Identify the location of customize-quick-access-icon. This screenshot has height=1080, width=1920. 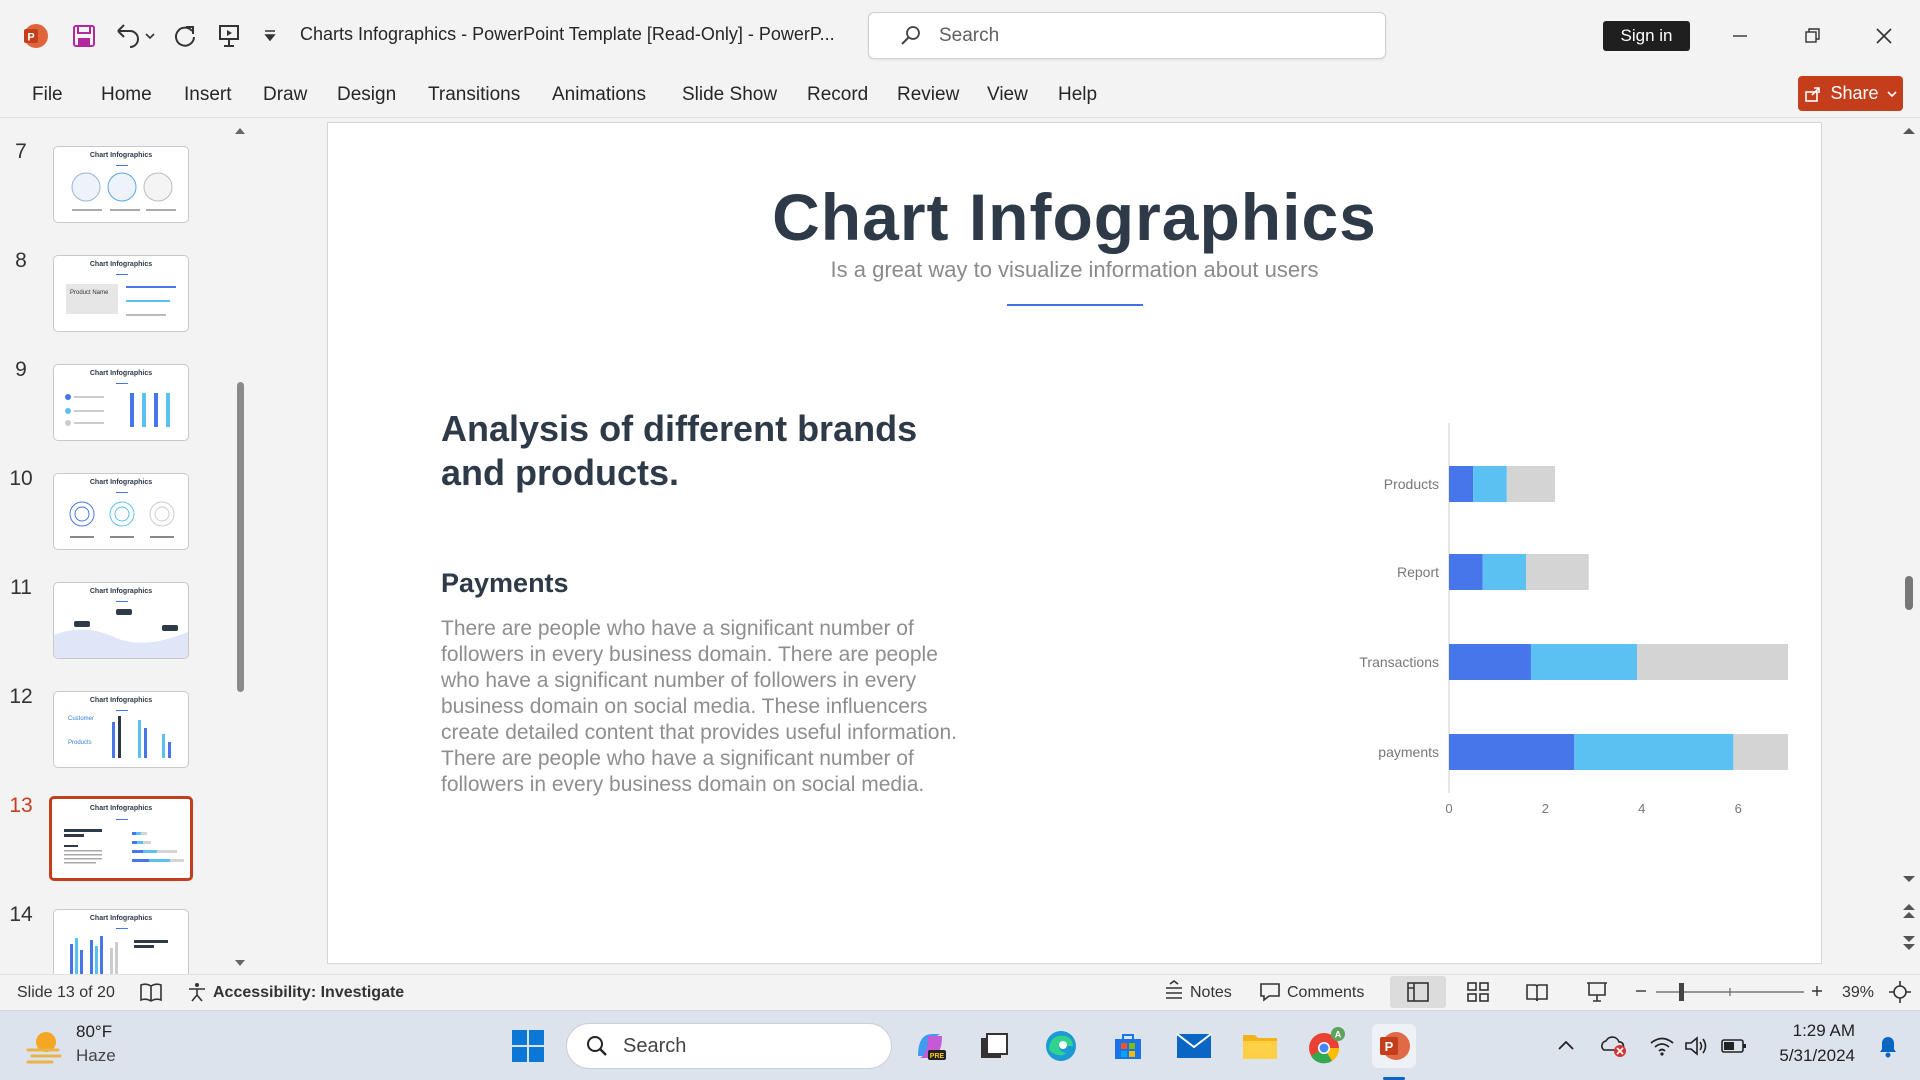
(270, 36).